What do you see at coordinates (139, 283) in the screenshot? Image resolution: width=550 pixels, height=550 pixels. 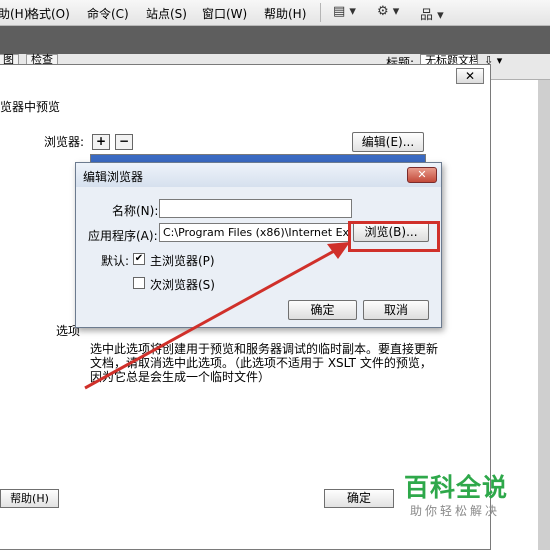 I see `secondary-browser-checkbox` at bounding box center [139, 283].